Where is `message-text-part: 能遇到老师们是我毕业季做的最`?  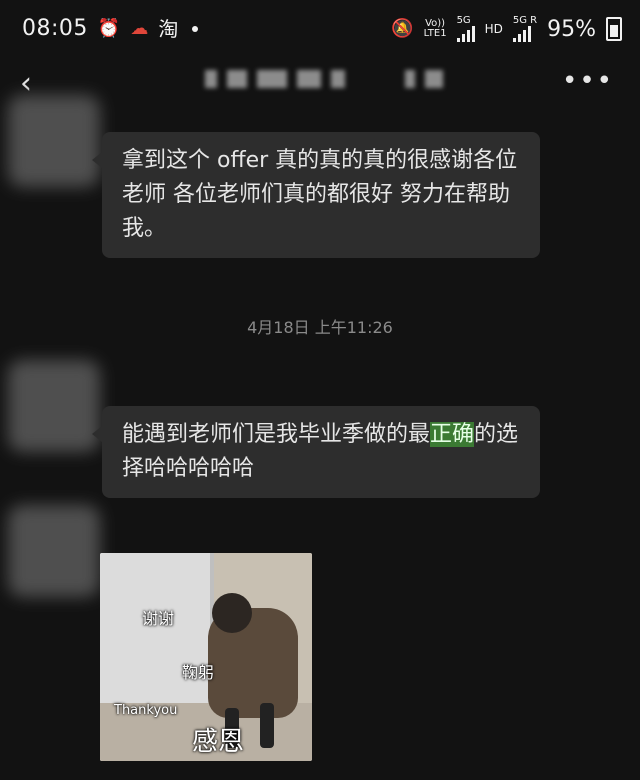
message-text-part: 能遇到老师们是我毕业季做的最 is located at coordinates (276, 434).